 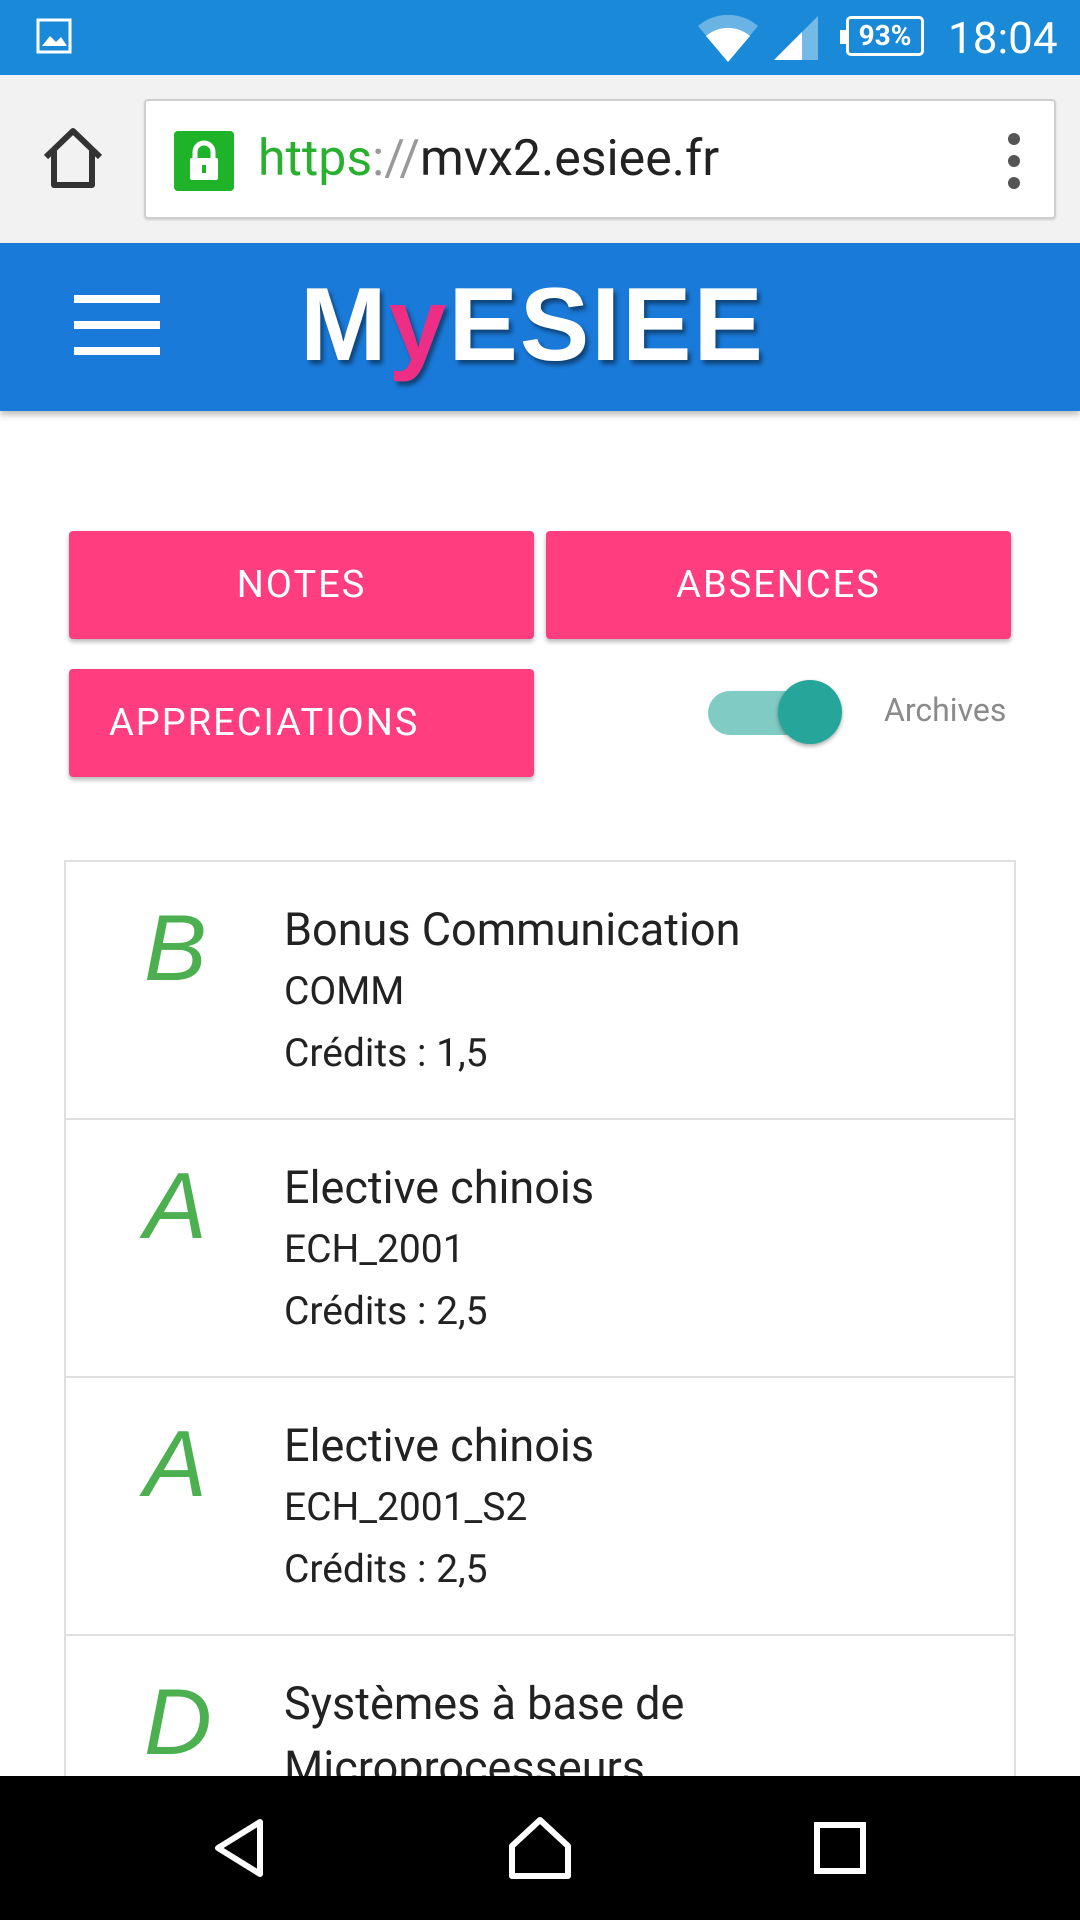 I want to click on course-code: ECH_2001_S2, so click(x=406, y=1507).